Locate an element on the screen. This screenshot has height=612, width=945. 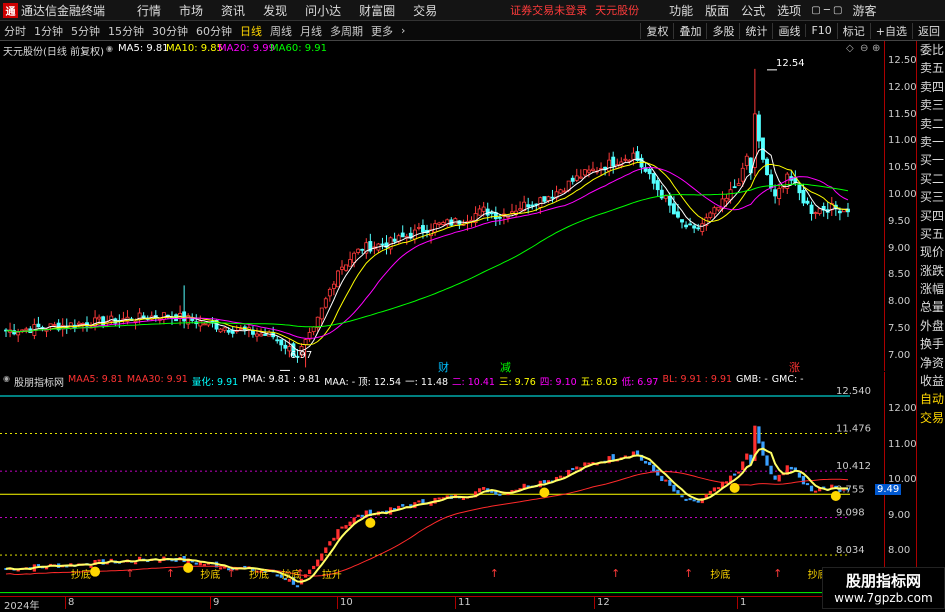
menu-item-xuanxiang: 选项 is located at coordinates (789, 10).